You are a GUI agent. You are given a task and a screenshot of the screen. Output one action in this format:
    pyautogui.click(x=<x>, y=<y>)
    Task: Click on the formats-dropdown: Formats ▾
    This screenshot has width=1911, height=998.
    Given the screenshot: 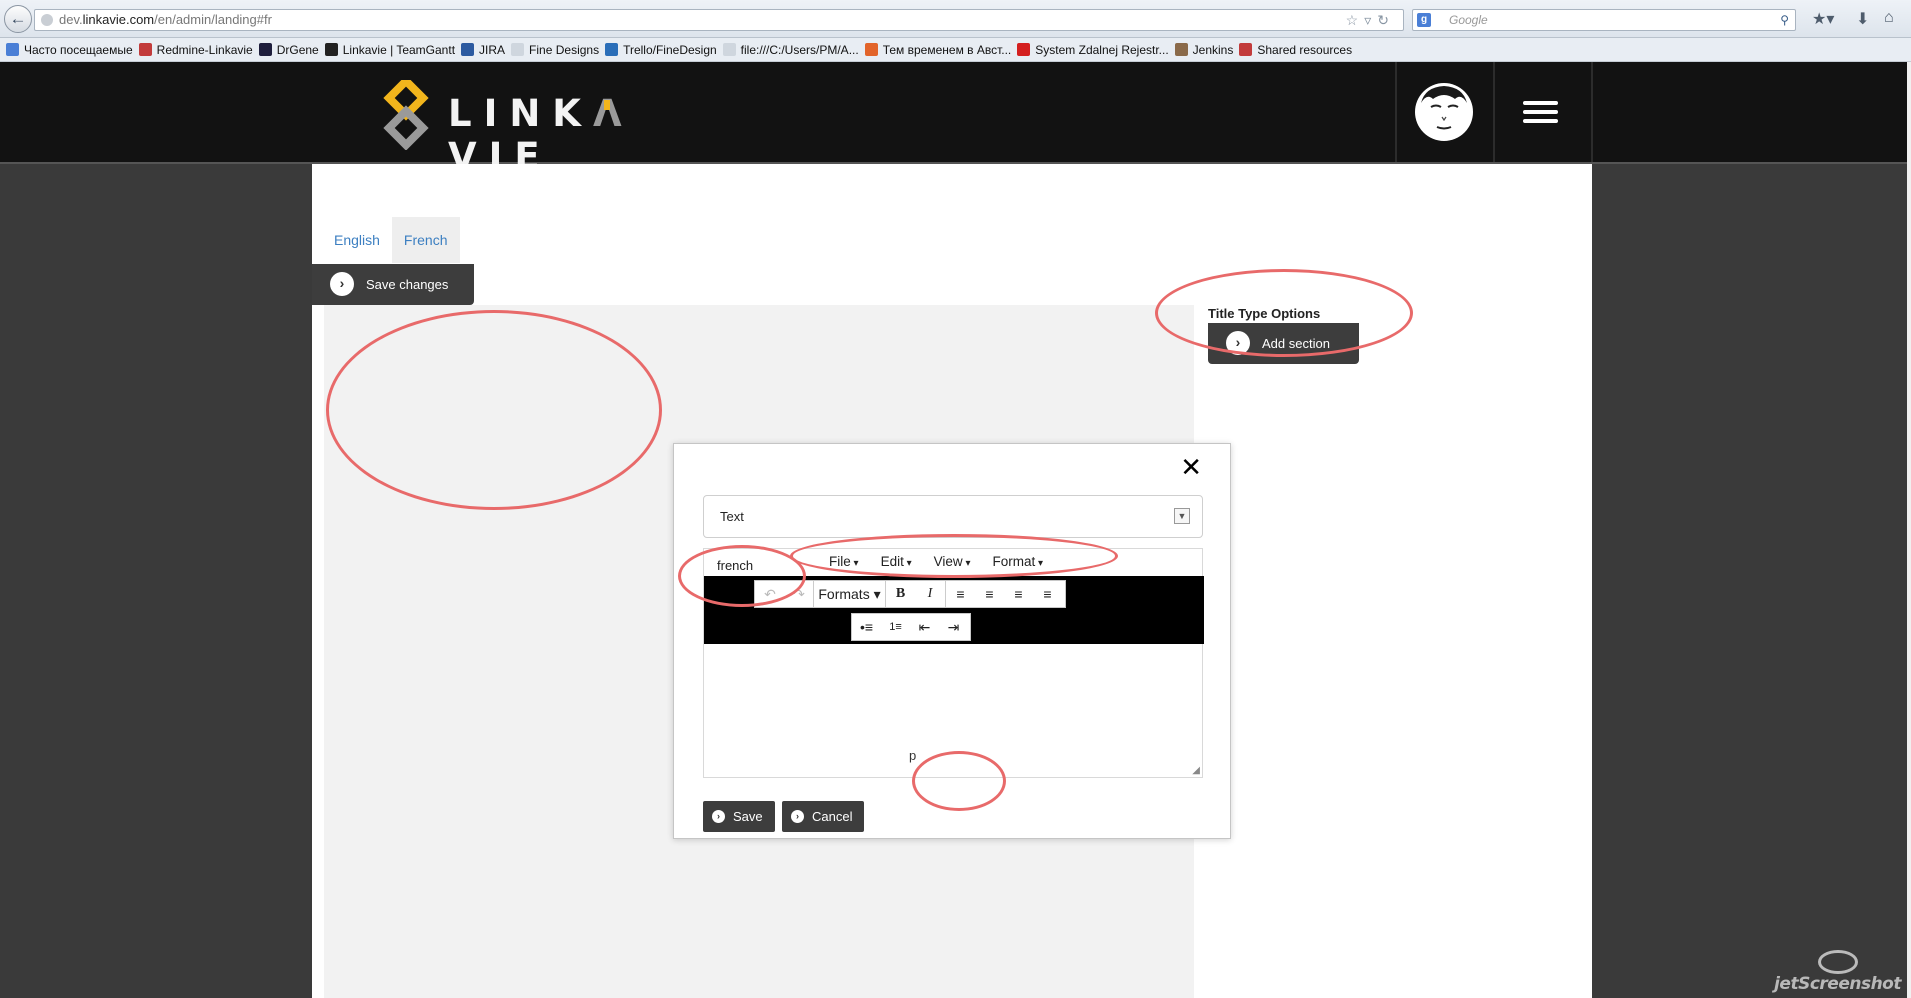 What is the action you would take?
    pyautogui.click(x=849, y=594)
    